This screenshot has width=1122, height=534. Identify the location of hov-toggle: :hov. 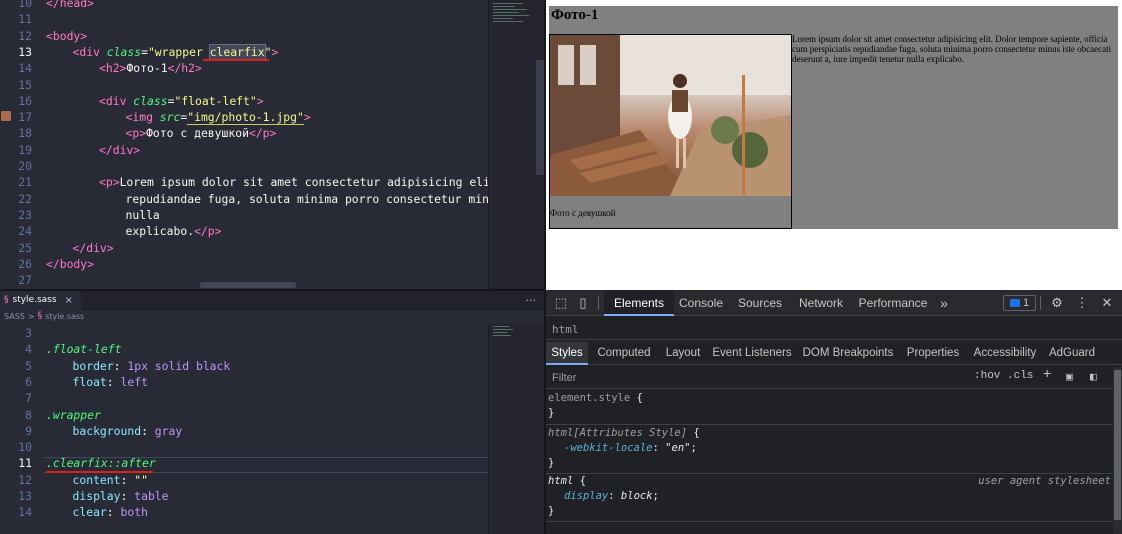
(987, 376).